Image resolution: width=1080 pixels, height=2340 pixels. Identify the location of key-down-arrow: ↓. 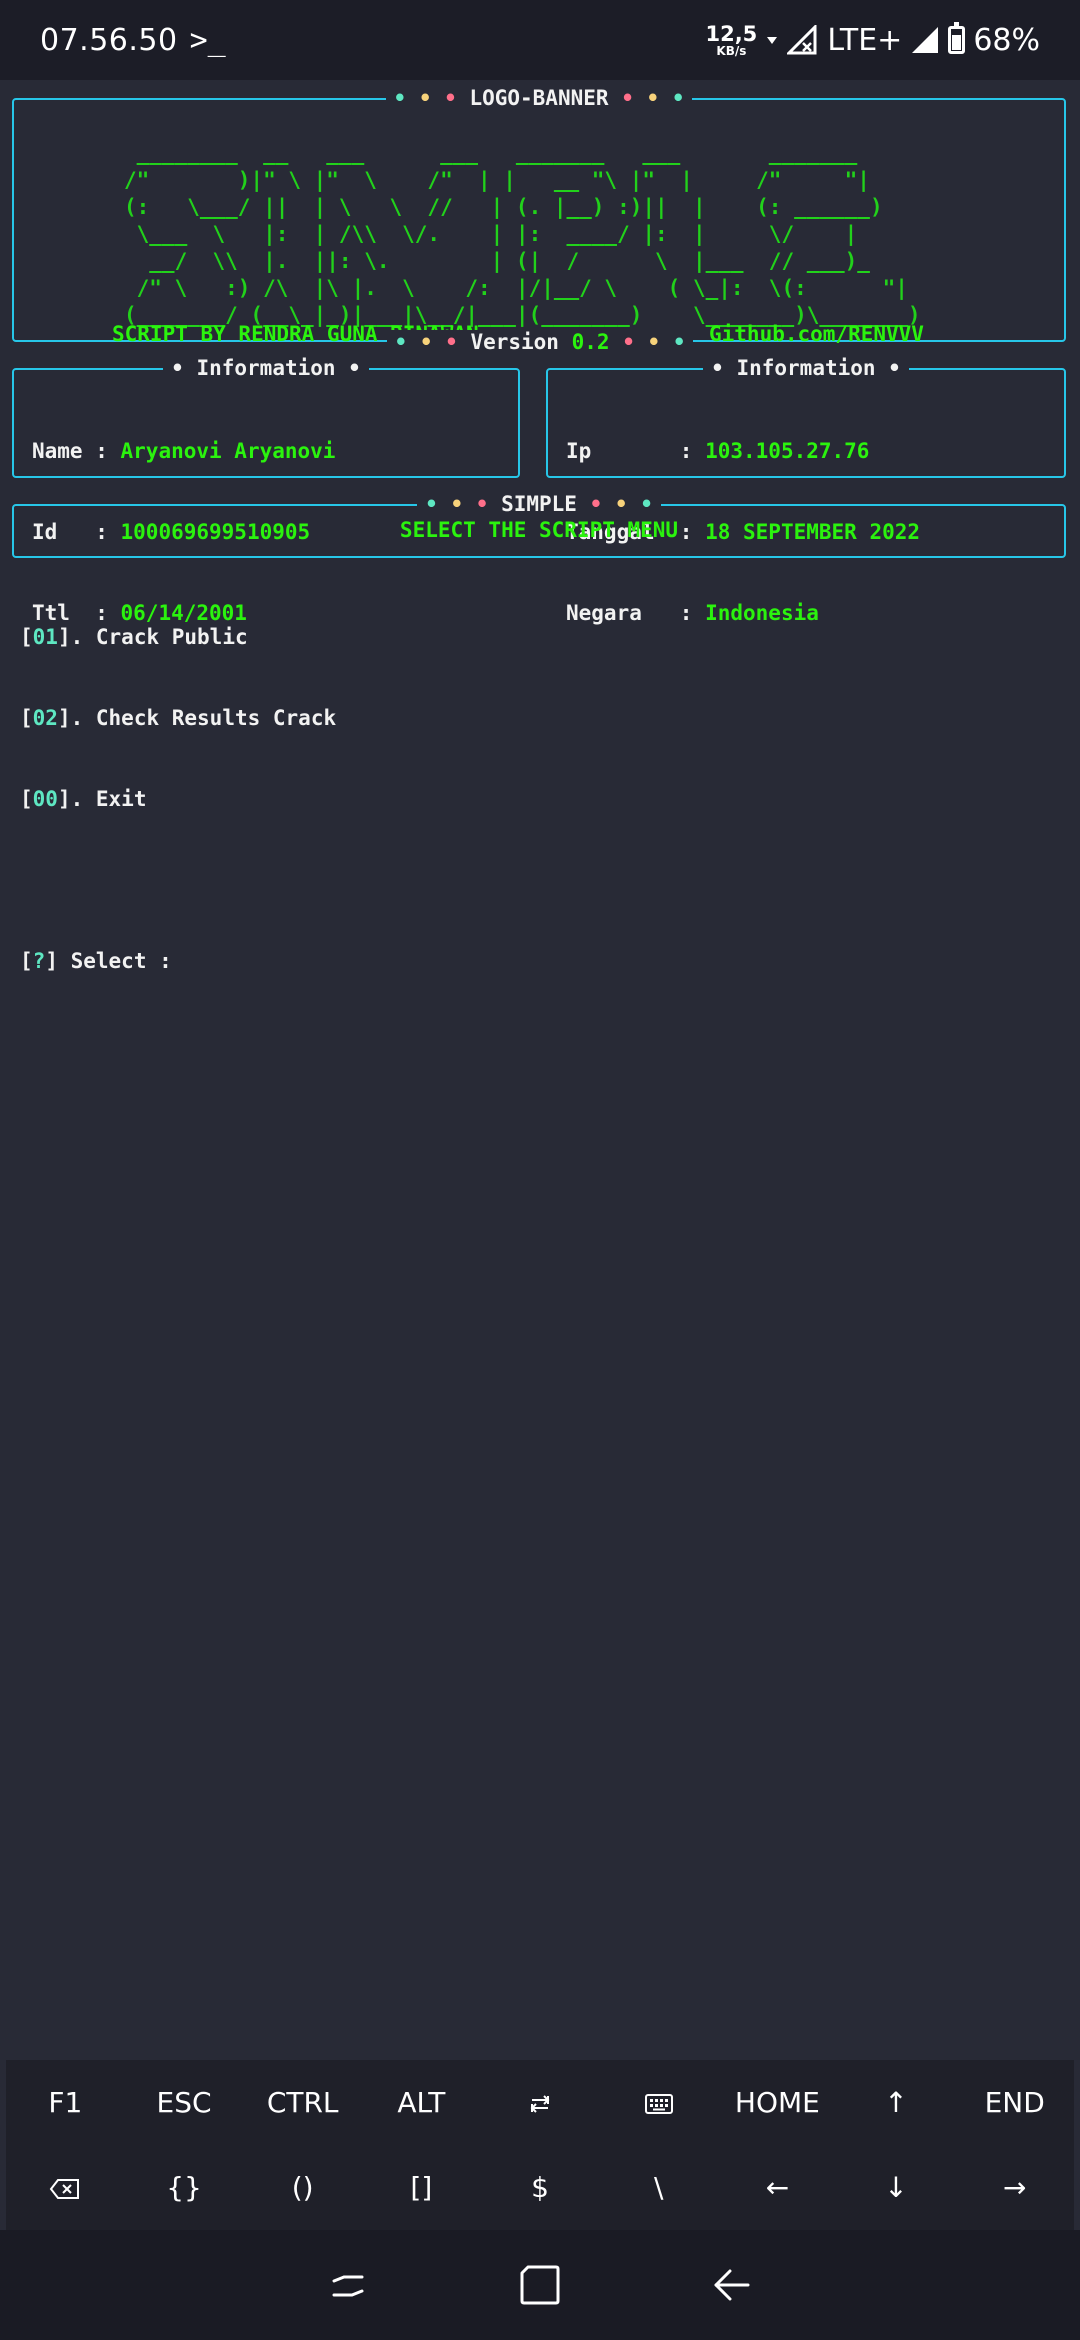
(896, 2187).